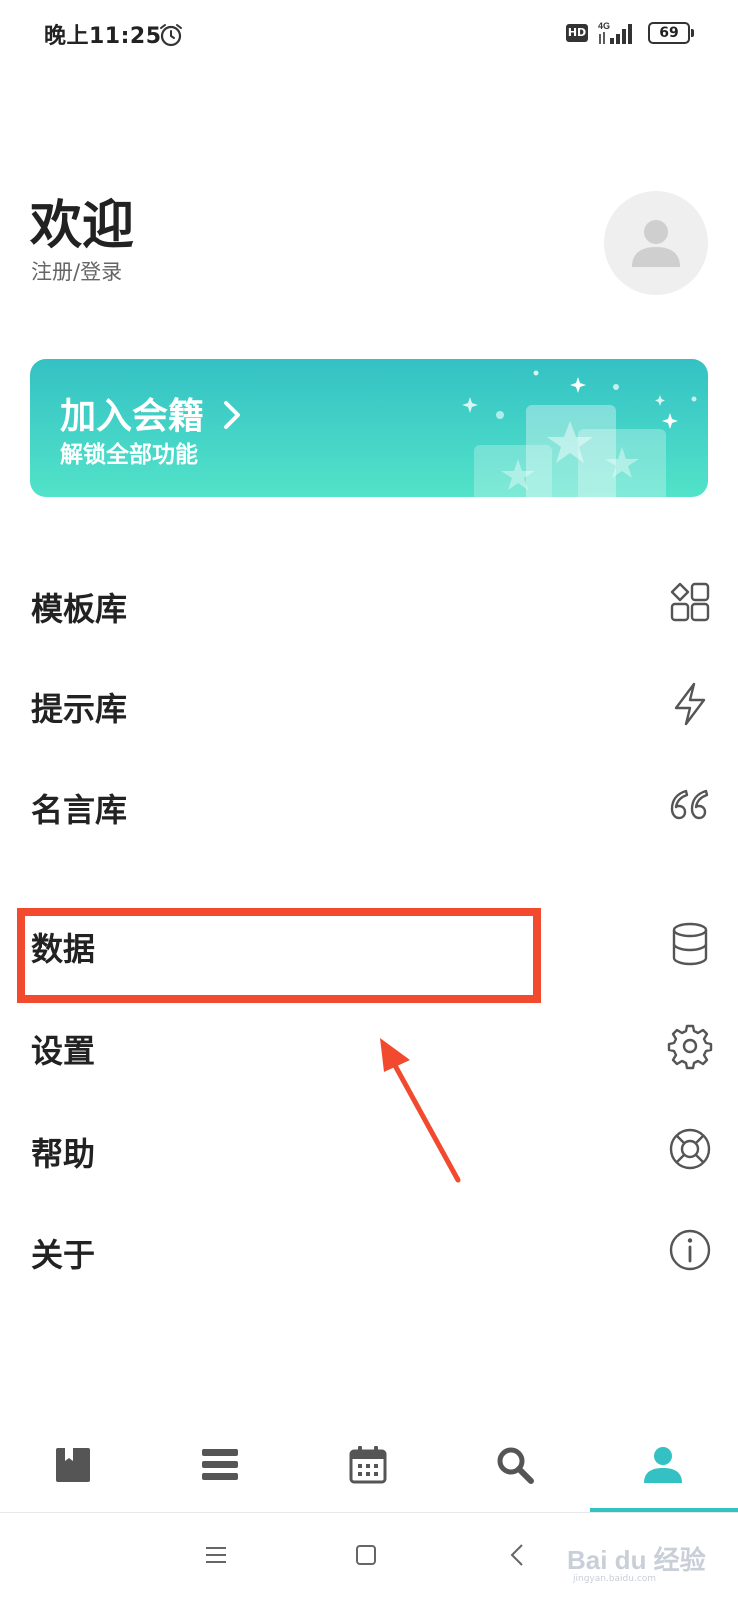 This screenshot has height=1600, width=738. What do you see at coordinates (63, 1154) in the screenshot?
I see `menu-item-label: 帮助` at bounding box center [63, 1154].